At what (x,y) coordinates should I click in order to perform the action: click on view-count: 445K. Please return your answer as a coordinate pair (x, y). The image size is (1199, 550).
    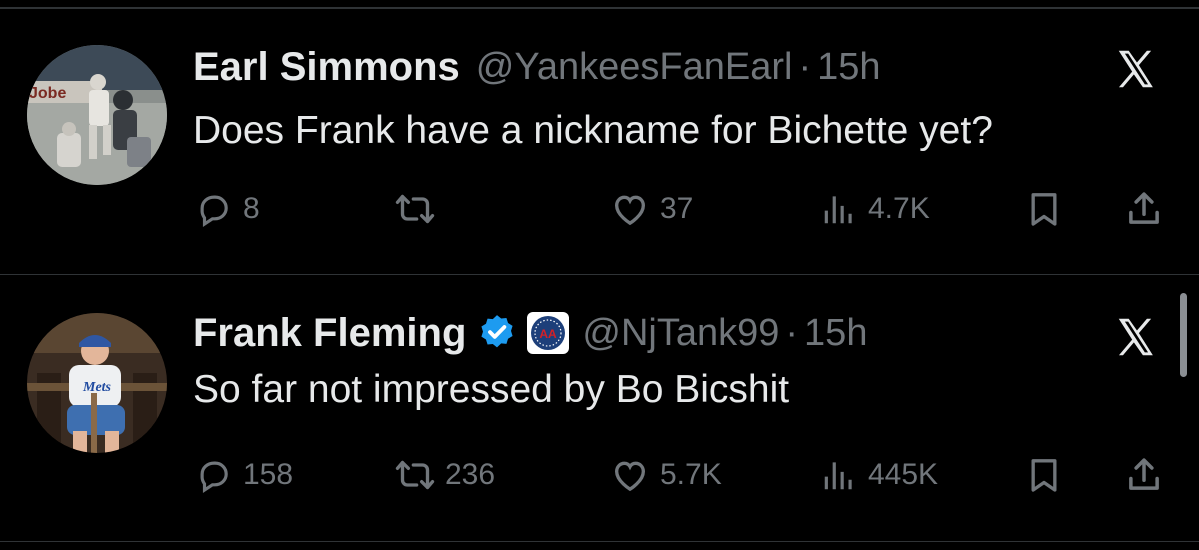
    Looking at the image, I should click on (903, 474).